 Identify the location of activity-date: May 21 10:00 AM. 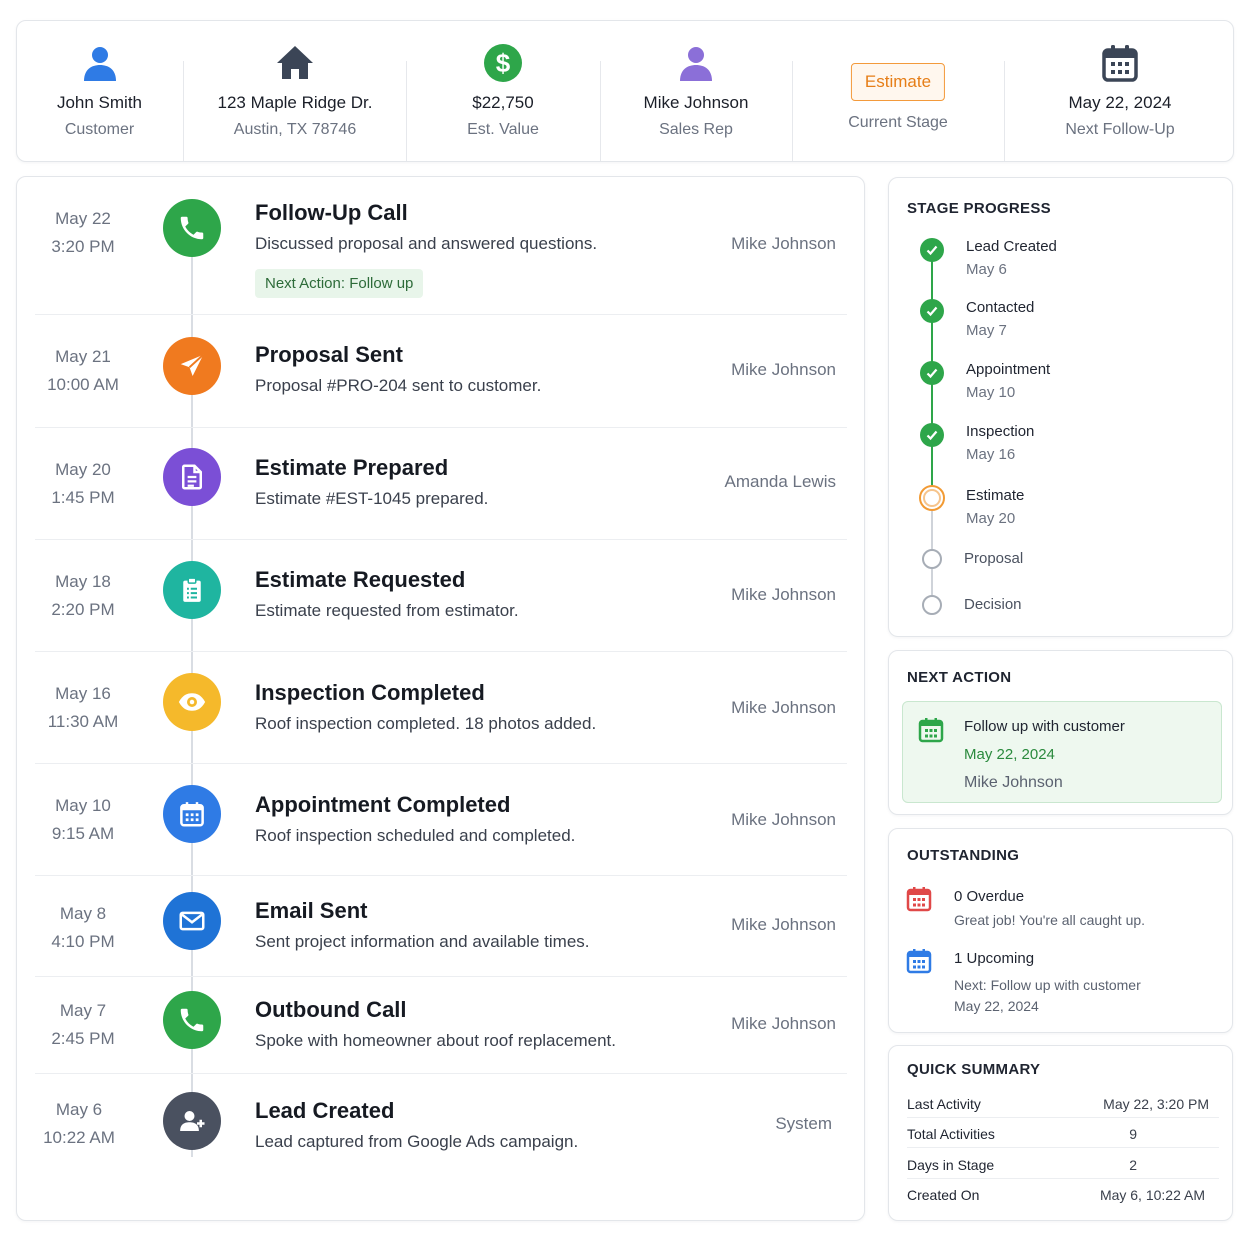
(83, 370).